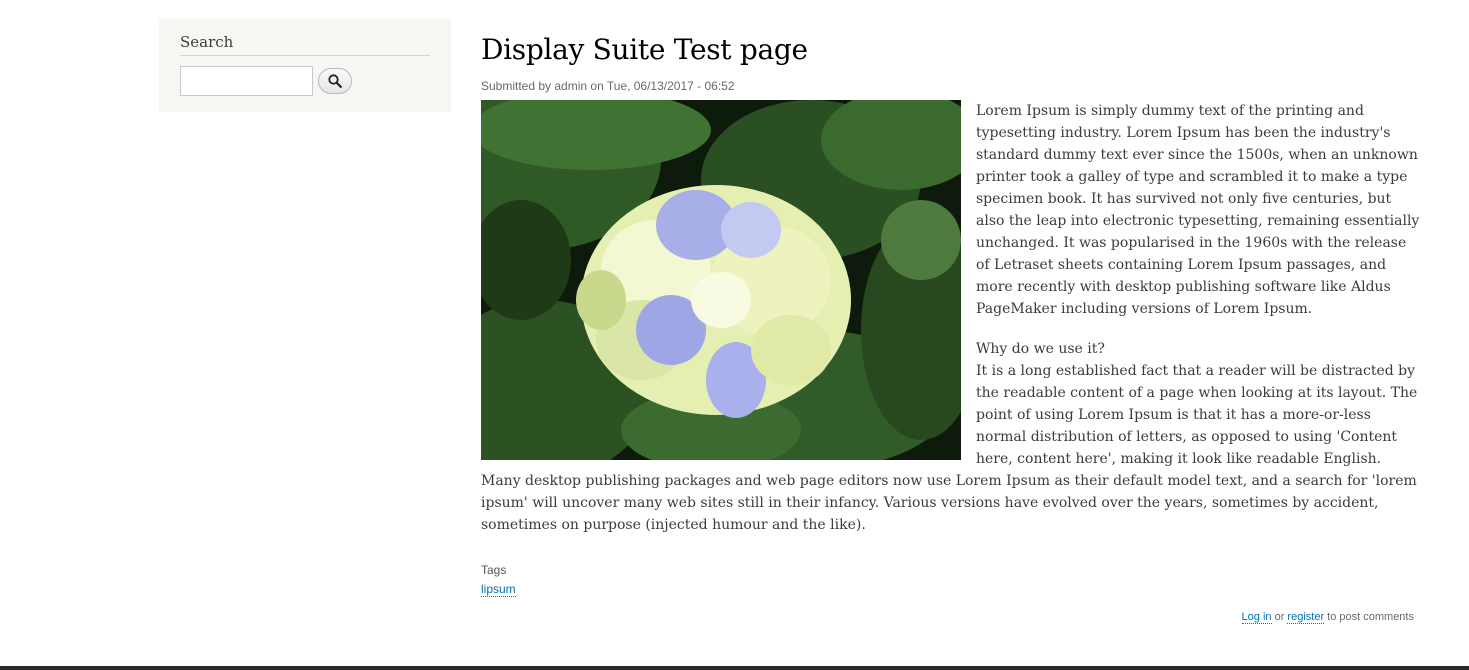 The image size is (1469, 670). I want to click on search-button, so click(335, 81).